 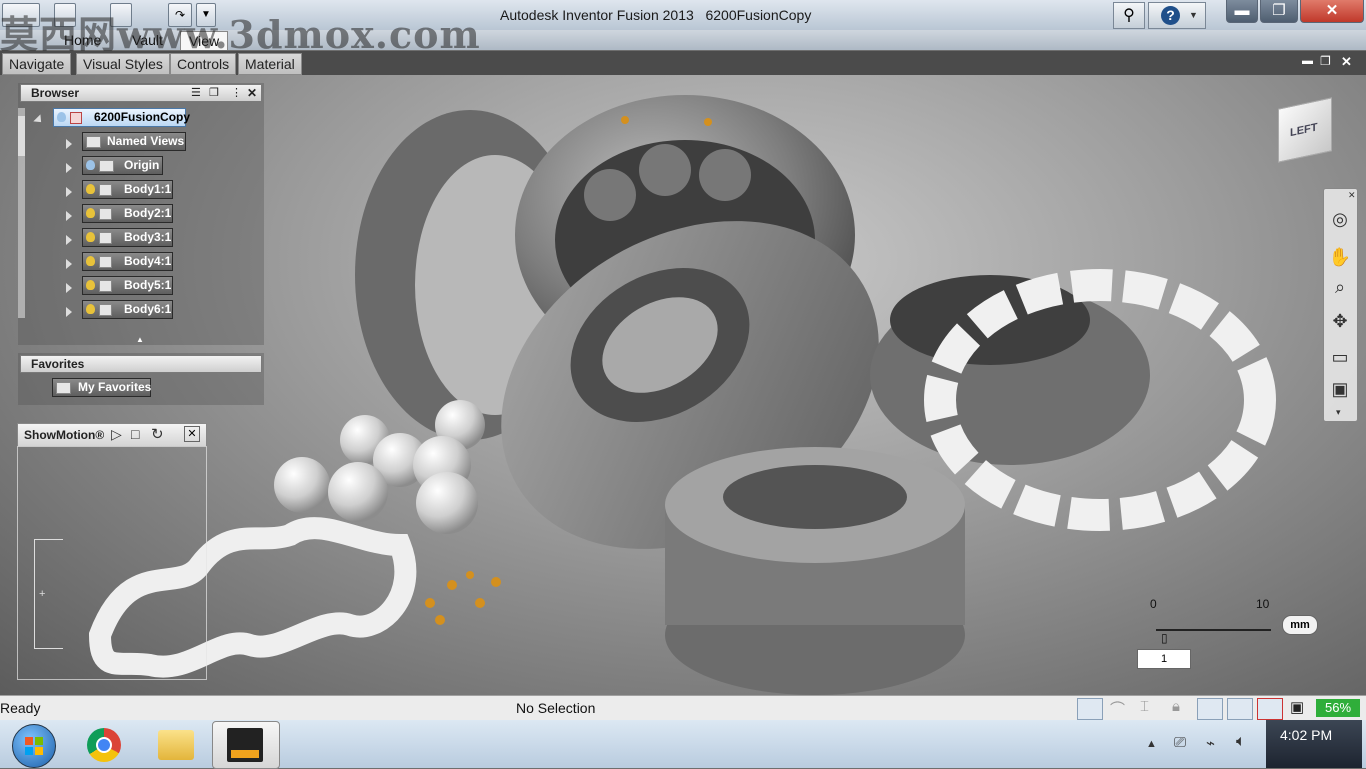 I want to click on play-icon: ▷, so click(x=116, y=434).